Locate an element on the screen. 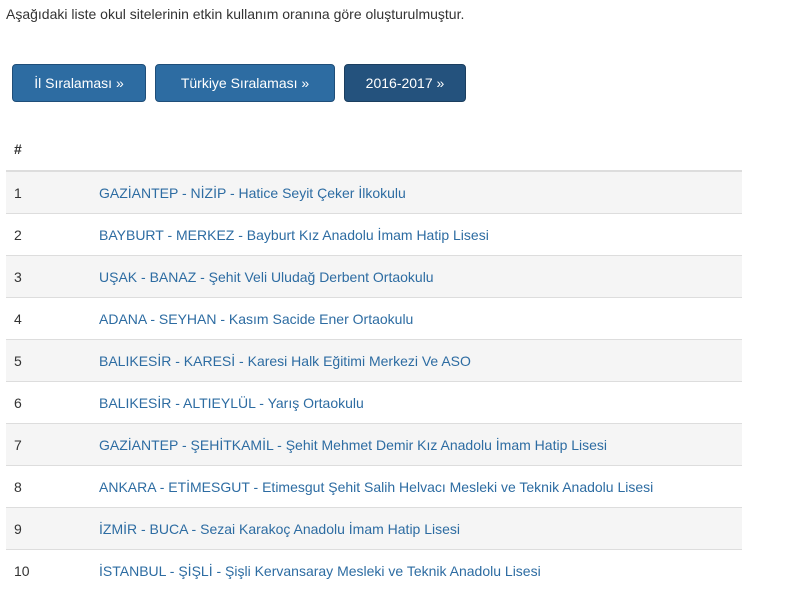 The height and width of the screenshot is (594, 800). rank-cell: 4 is located at coordinates (48, 318).